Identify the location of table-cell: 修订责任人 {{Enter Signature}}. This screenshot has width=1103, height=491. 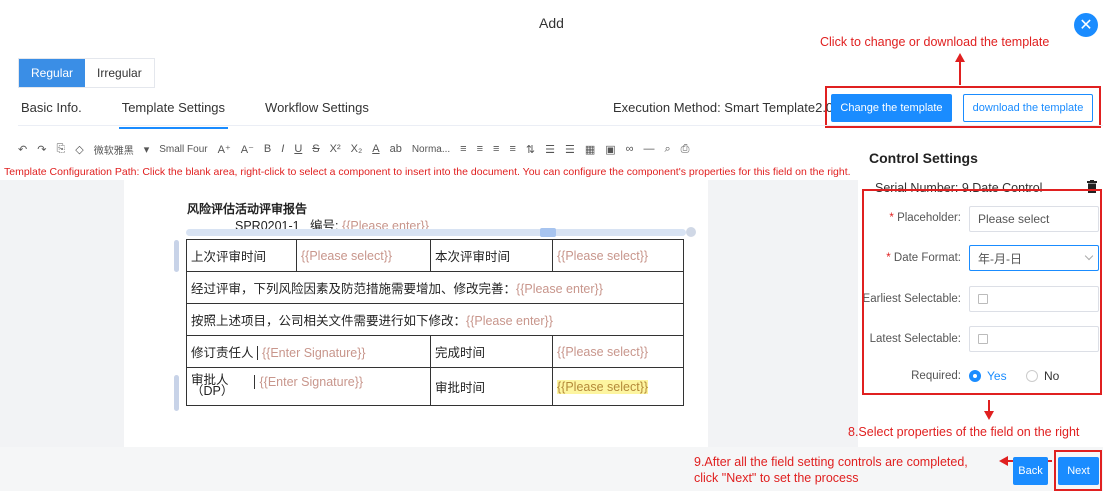
(308, 351).